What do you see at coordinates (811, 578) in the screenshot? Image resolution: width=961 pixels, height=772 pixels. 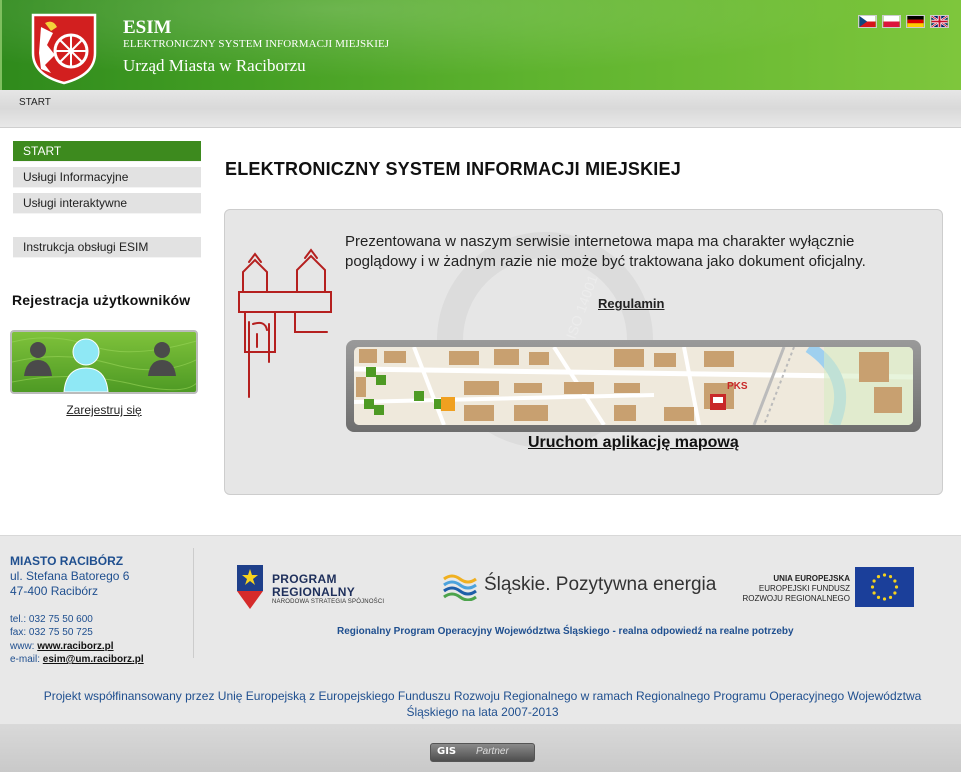 I see `eu-line1: UNIA EUROPEJSKA` at bounding box center [811, 578].